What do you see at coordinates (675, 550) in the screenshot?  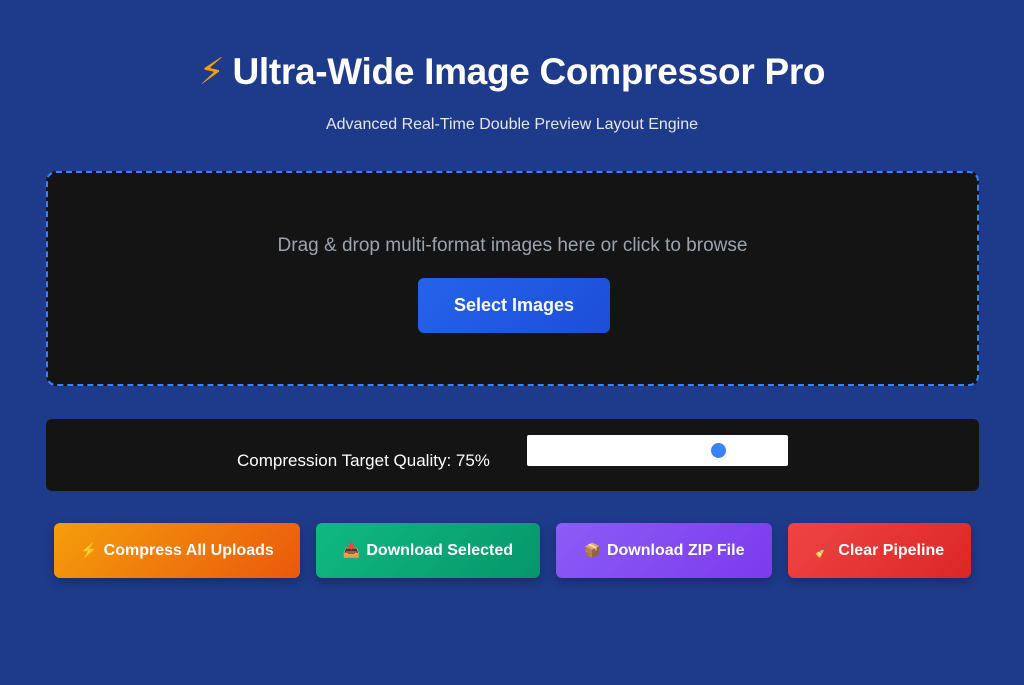 I see `download-zip-label: Download ZIP File` at bounding box center [675, 550].